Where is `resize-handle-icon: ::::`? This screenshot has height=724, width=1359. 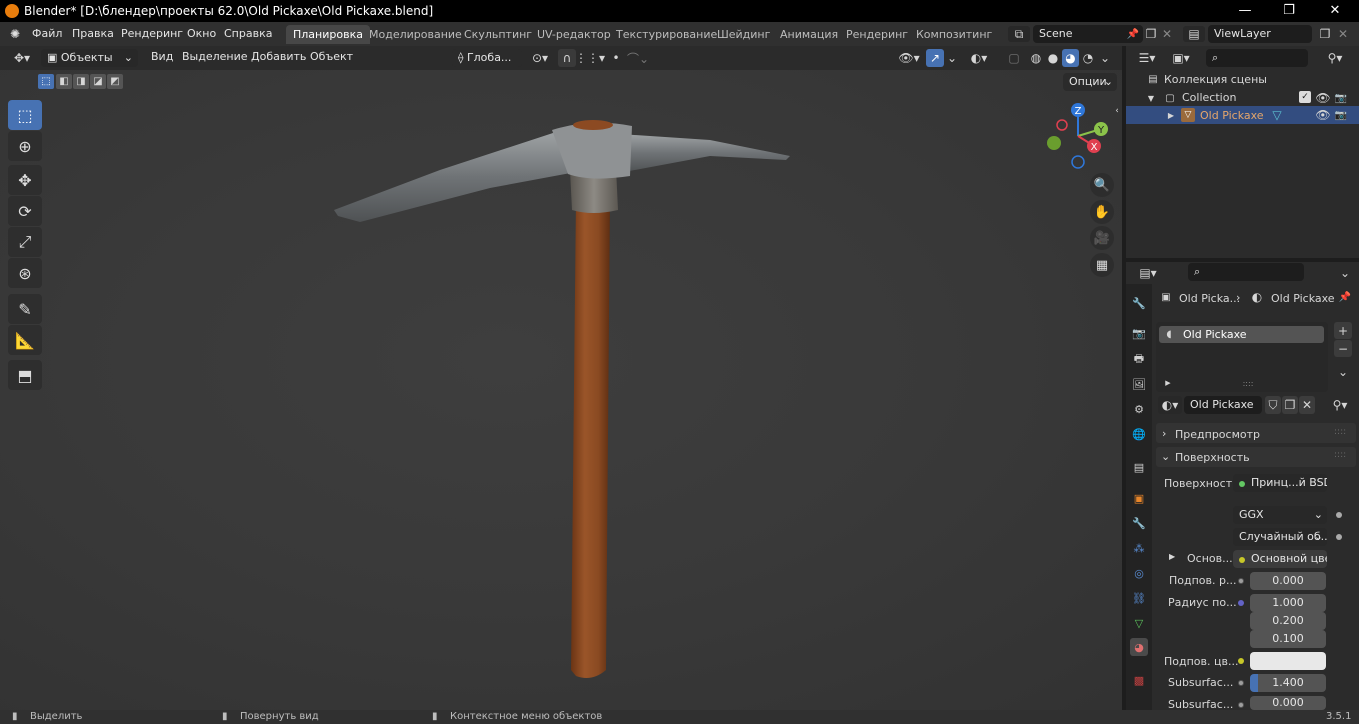 resize-handle-icon: :::: is located at coordinates (1248, 383).